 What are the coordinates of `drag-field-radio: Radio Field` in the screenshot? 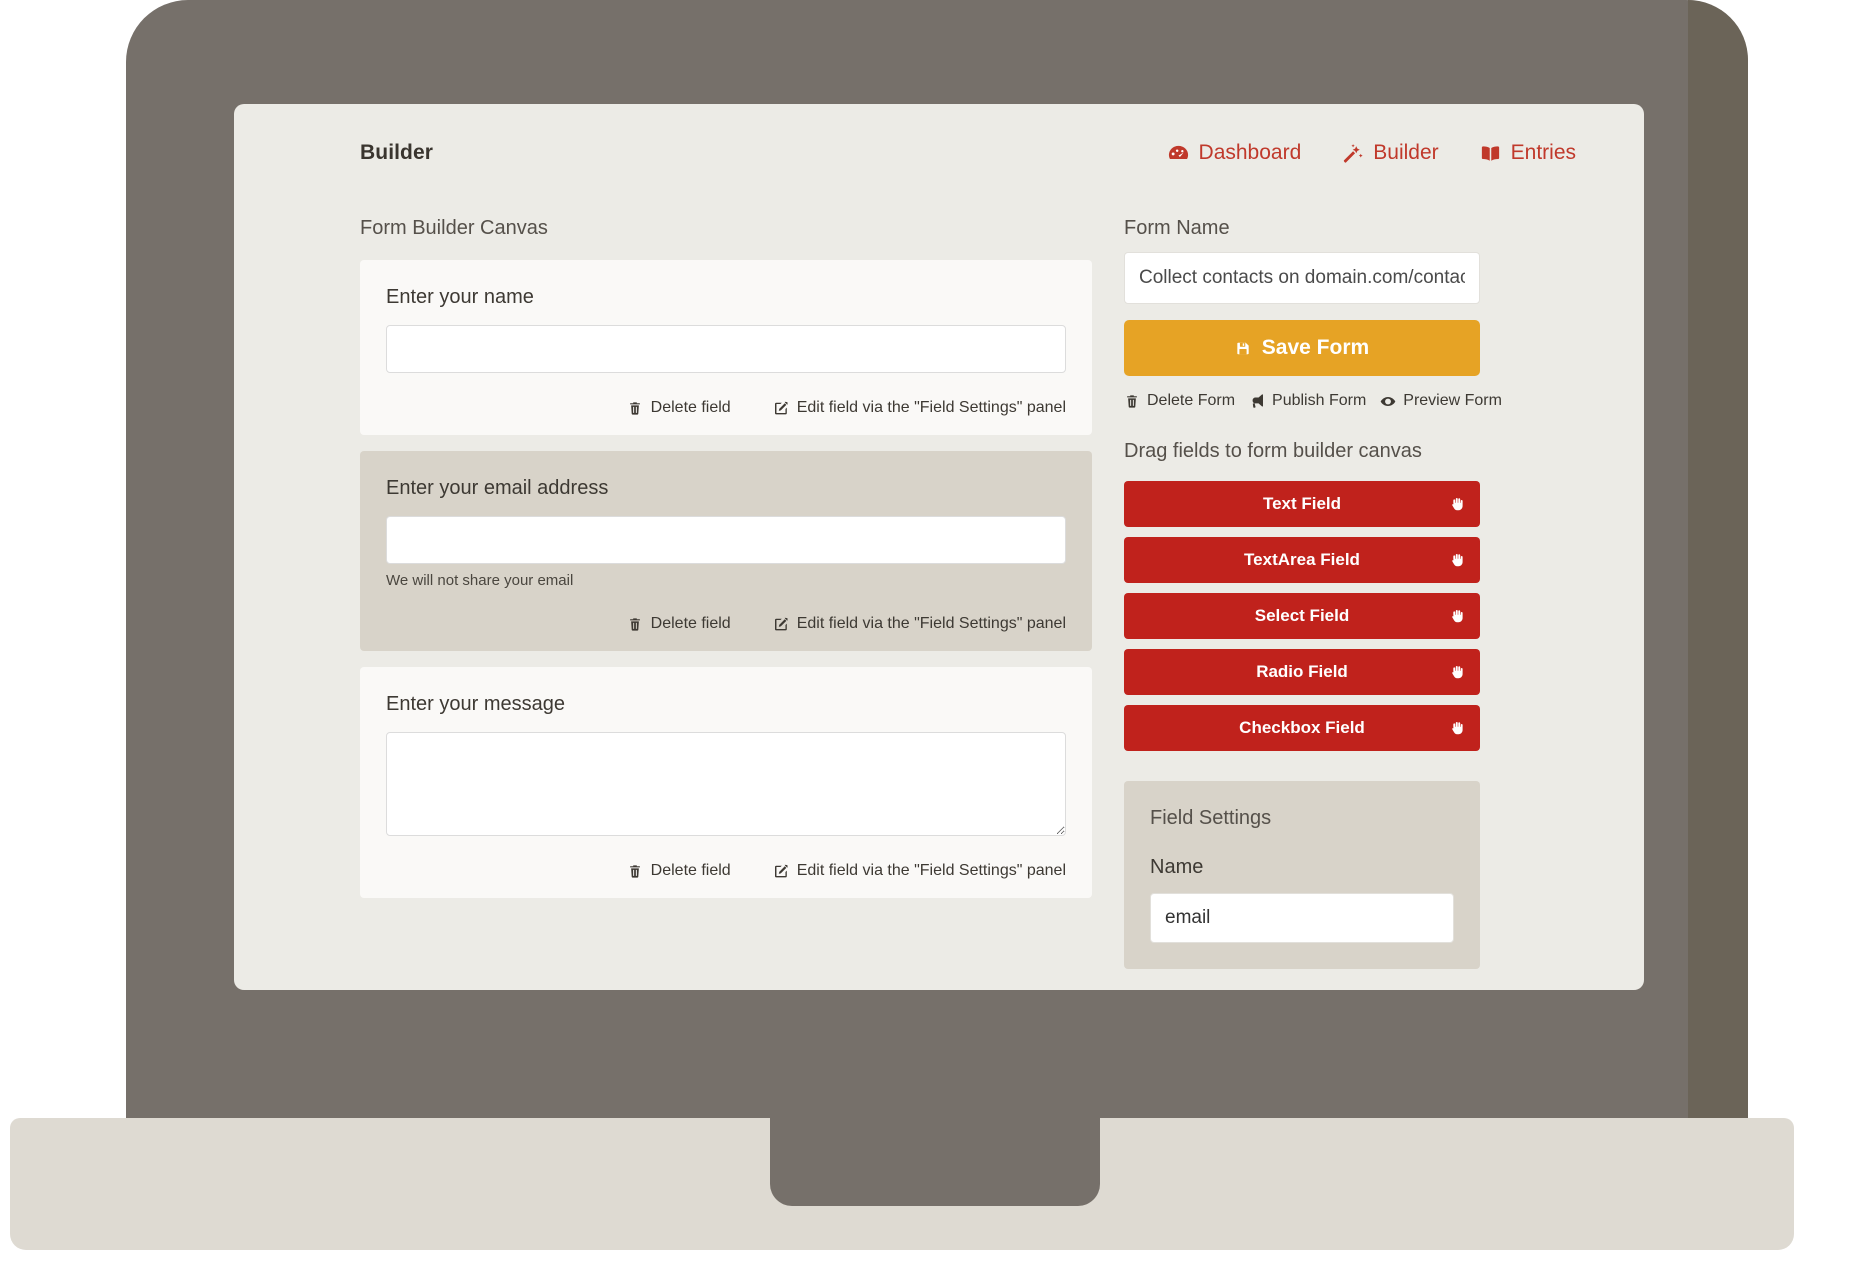 It's located at (1302, 672).